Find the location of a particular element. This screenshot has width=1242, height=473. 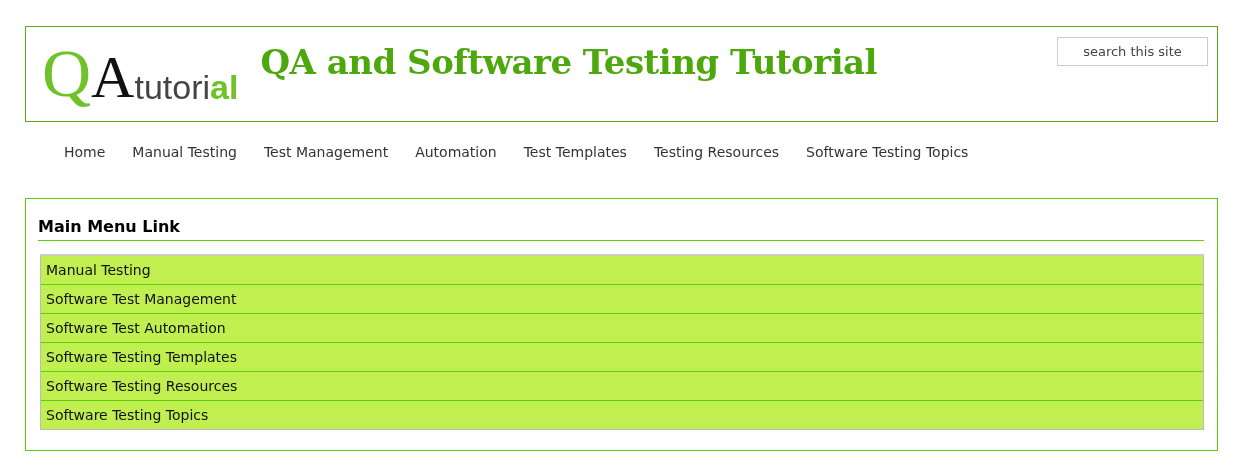

nav-link: Software Testing Topics is located at coordinates (887, 169).